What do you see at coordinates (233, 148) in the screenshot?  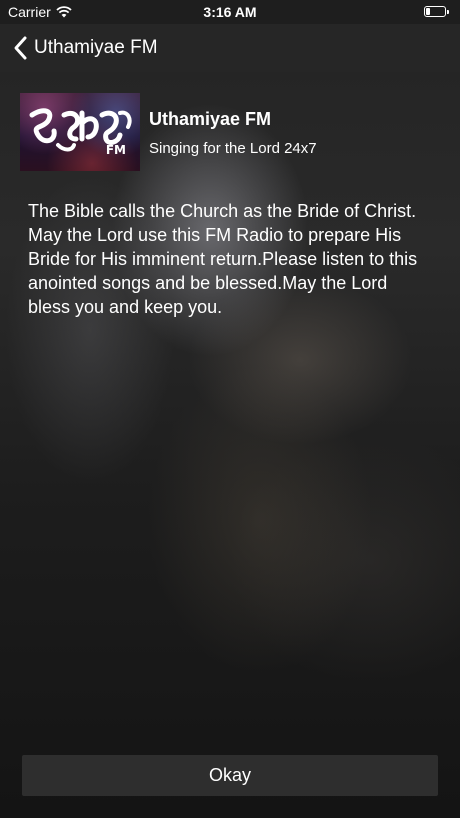 I see `station-tagline: Singing for the Lord 24x7` at bounding box center [233, 148].